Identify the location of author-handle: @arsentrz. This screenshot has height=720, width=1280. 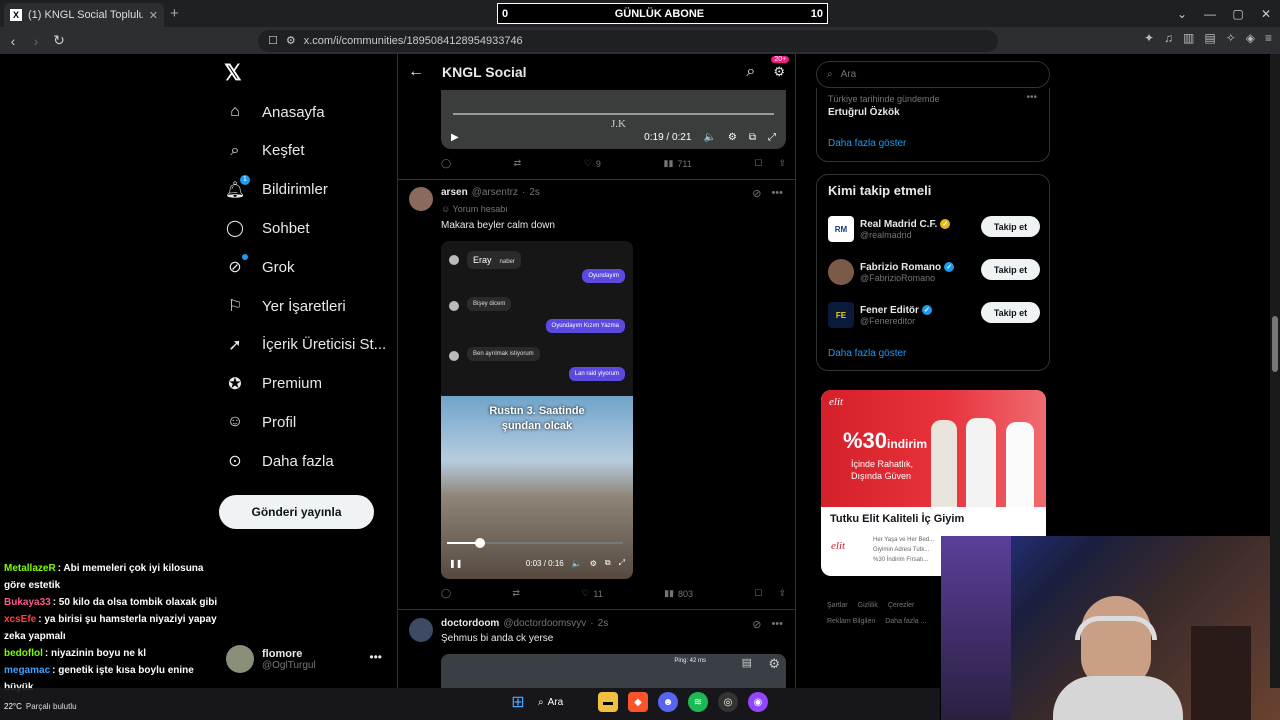
(495, 192).